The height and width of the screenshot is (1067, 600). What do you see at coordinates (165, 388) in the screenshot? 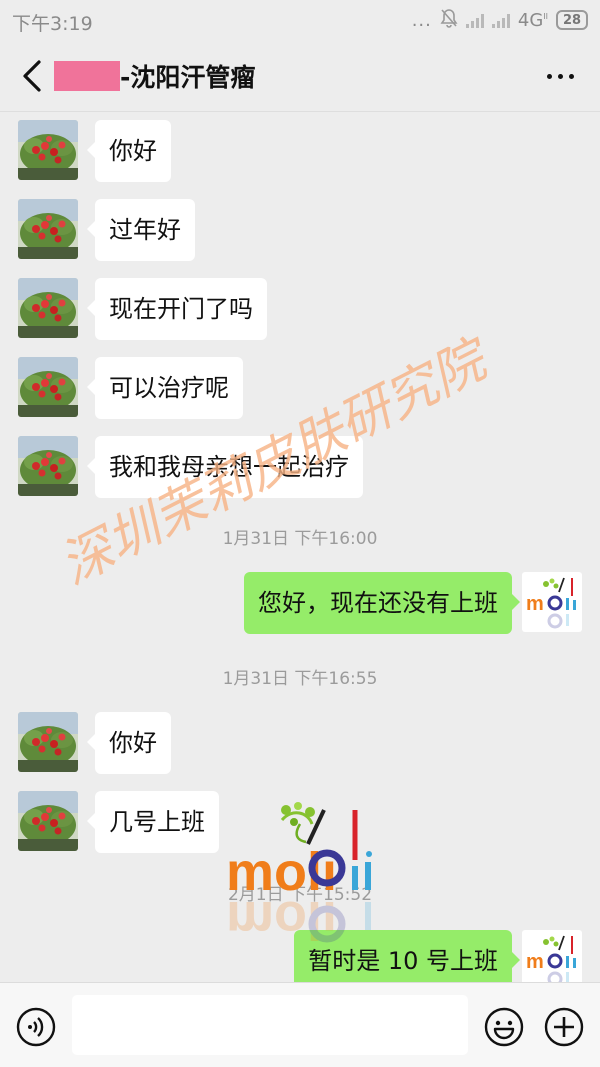
I see `message-bubble: 可以治疗呢` at bounding box center [165, 388].